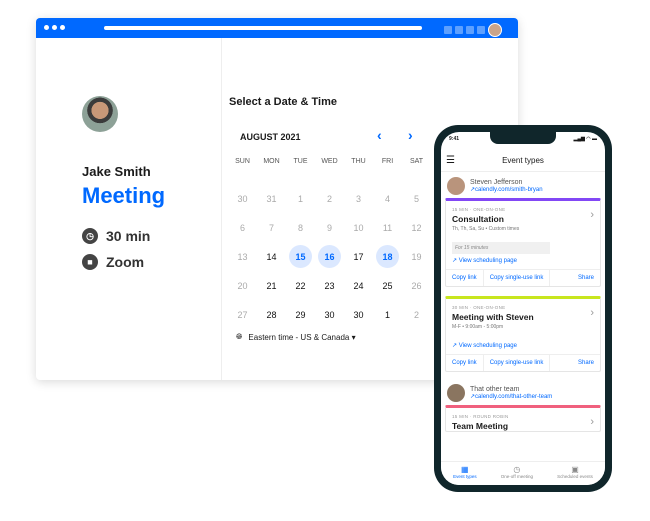 The image size is (650, 521). What do you see at coordinates (358, 227) in the screenshot?
I see `calendar-day: 10` at bounding box center [358, 227].